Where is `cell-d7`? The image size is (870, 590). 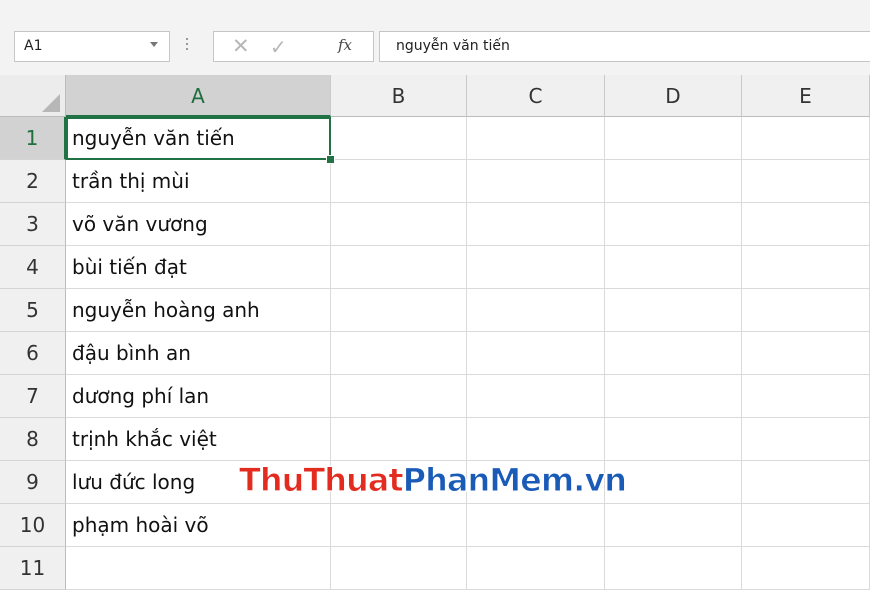
cell-d7 is located at coordinates (673, 396).